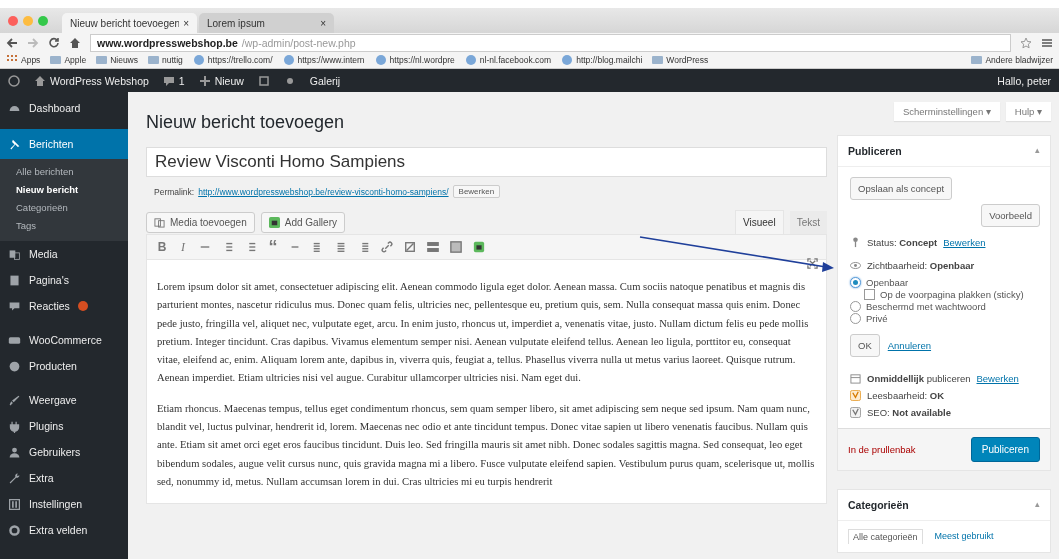 The width and height of the screenshot is (1059, 559). I want to click on add-gallery-button: Add Gallery, so click(302, 222).